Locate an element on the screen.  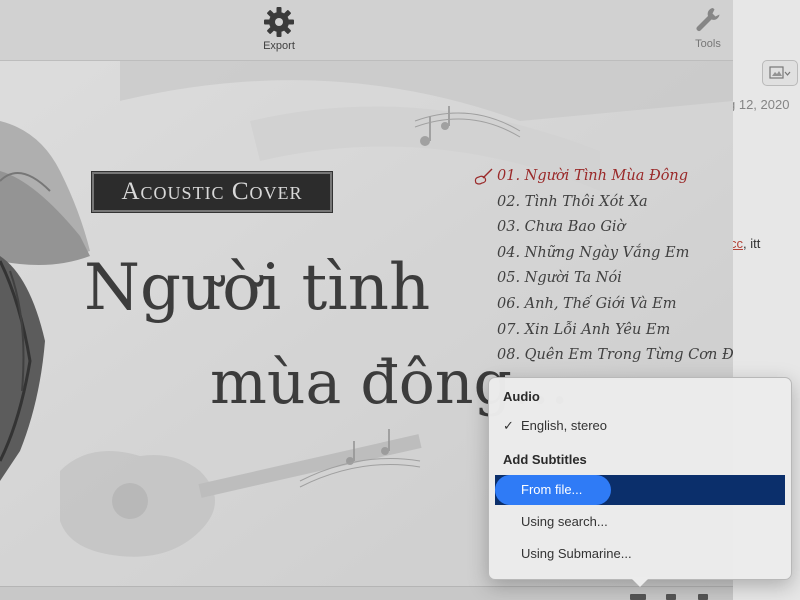
airplay-icon is located at coordinates (671, 597).